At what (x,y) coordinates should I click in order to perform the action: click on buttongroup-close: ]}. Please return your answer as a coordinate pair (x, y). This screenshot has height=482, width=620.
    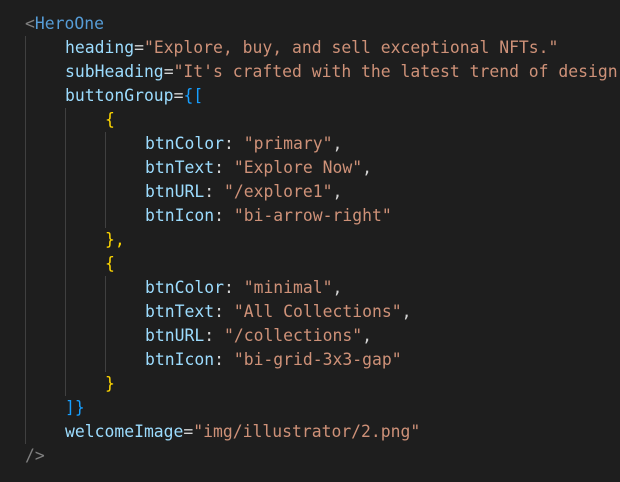
    Looking at the image, I should click on (75, 407).